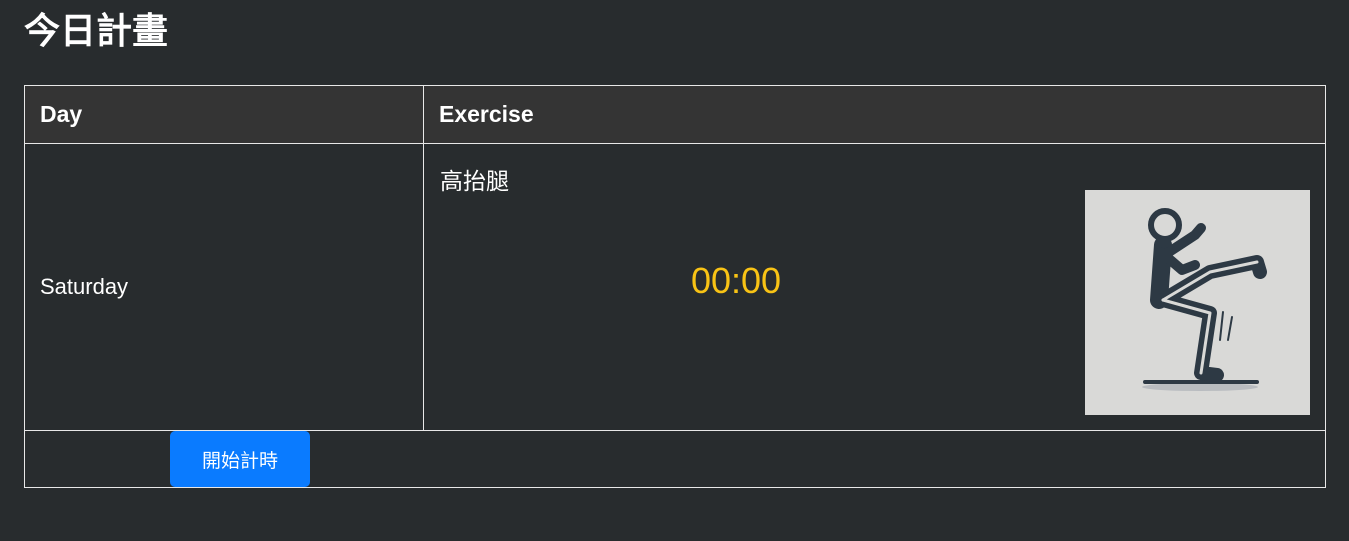 The height and width of the screenshot is (541, 1349). I want to click on timer-display: 00:00, so click(736, 280).